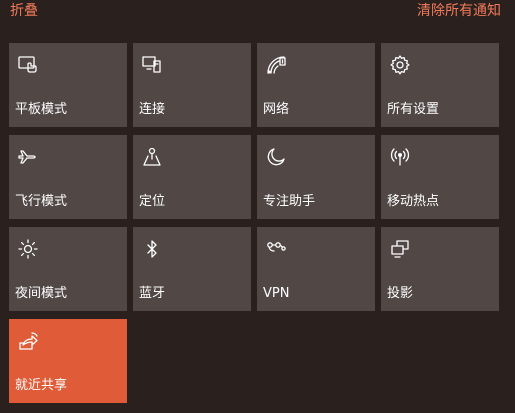  I want to click on project-icon, so click(400, 249).